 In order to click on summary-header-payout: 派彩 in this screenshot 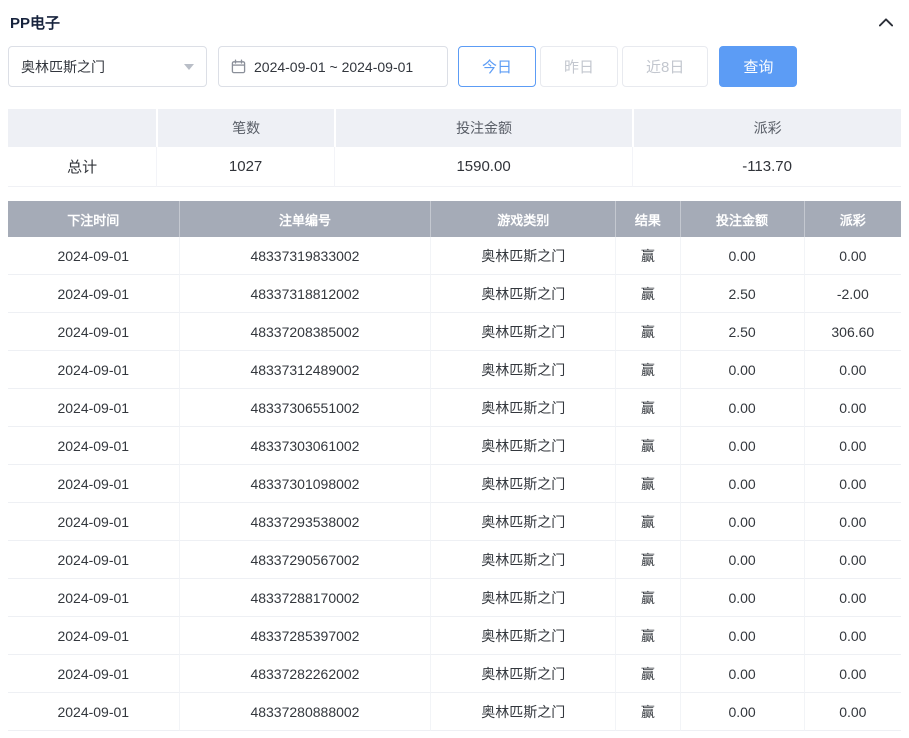, I will do `click(766, 128)`.